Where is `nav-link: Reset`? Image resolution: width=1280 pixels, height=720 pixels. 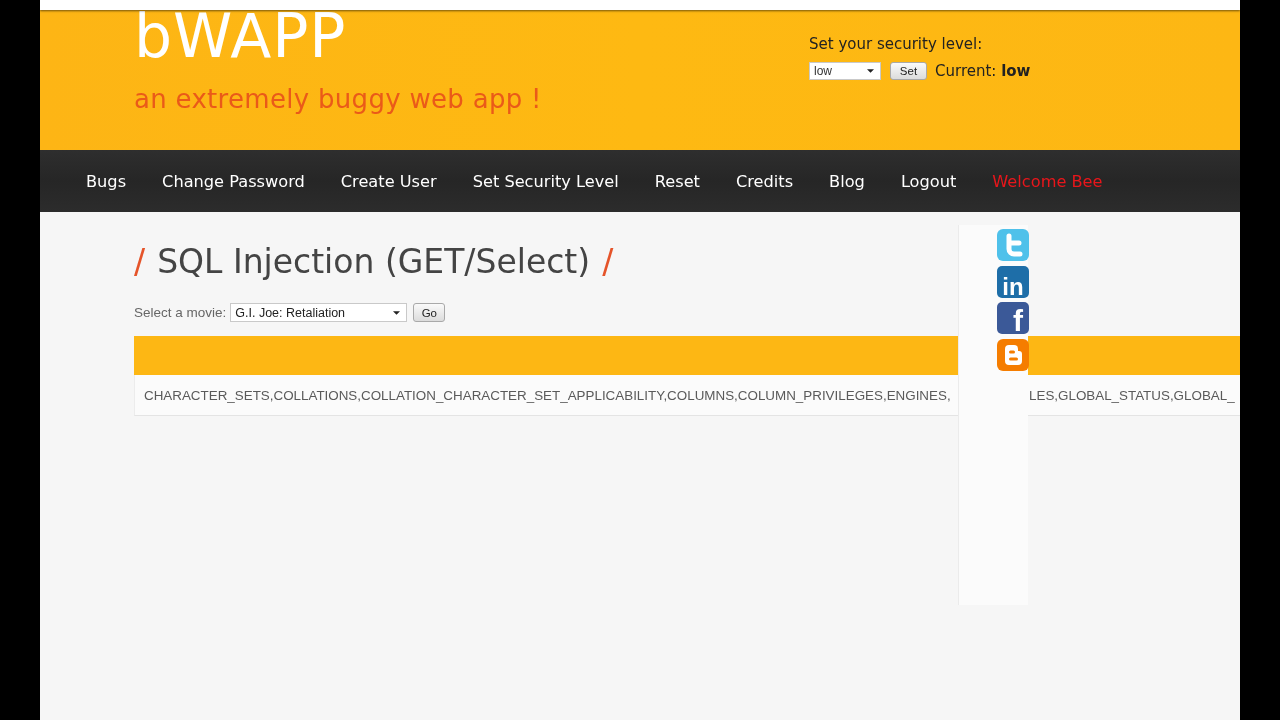
nav-link: Reset is located at coordinates (677, 181).